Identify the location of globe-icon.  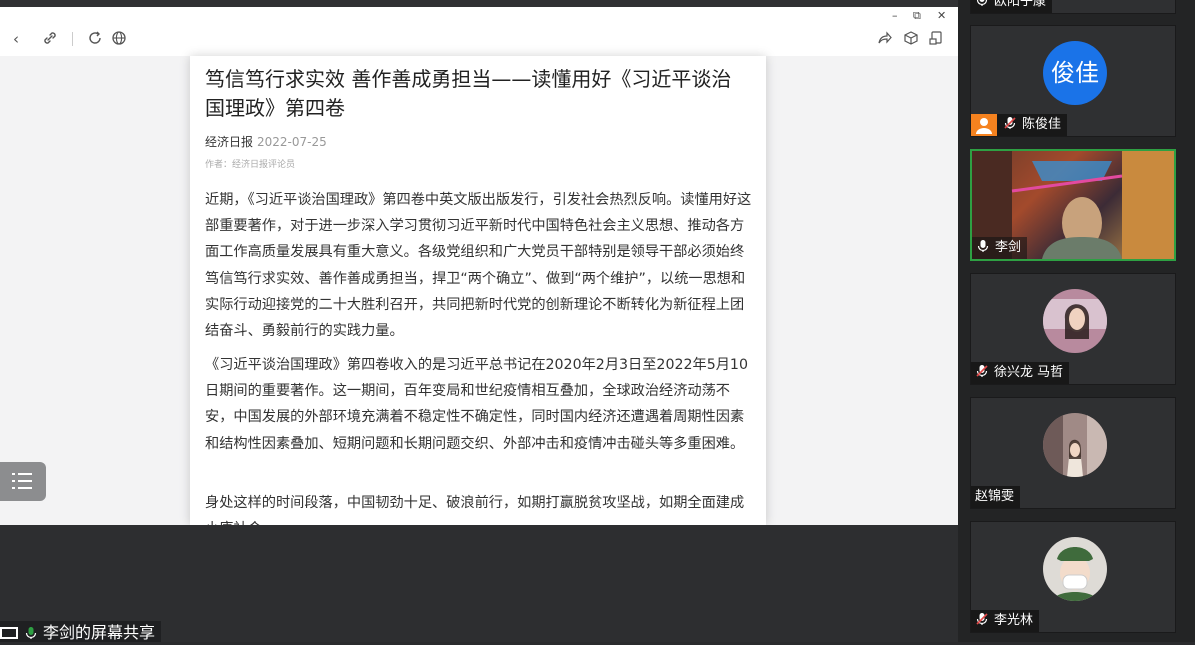
(119, 40).